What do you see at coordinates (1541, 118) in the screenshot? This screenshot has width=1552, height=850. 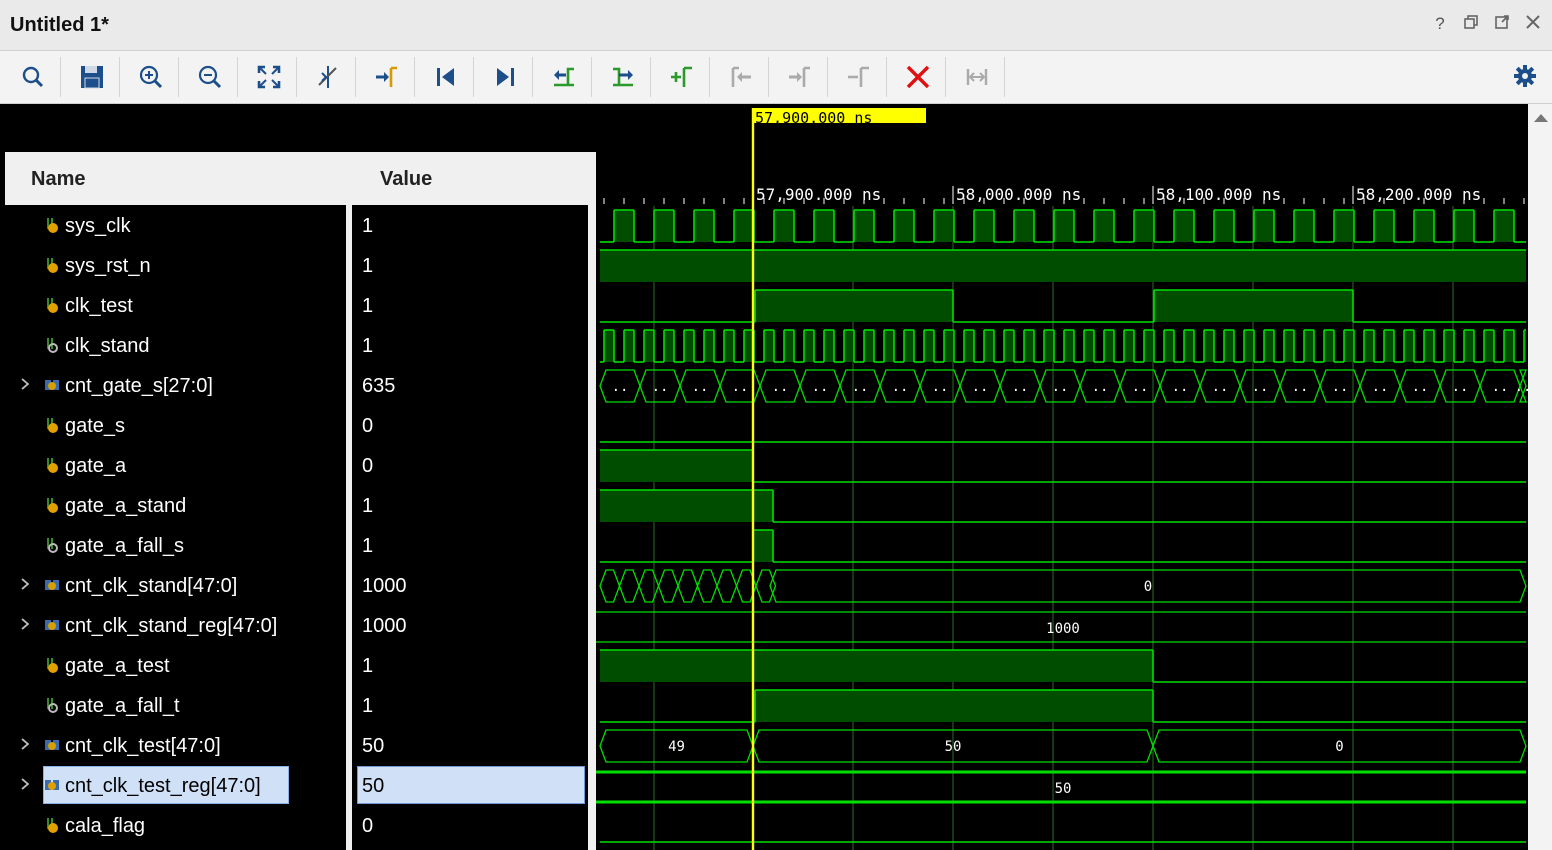 I see `scroll-up-icon` at bounding box center [1541, 118].